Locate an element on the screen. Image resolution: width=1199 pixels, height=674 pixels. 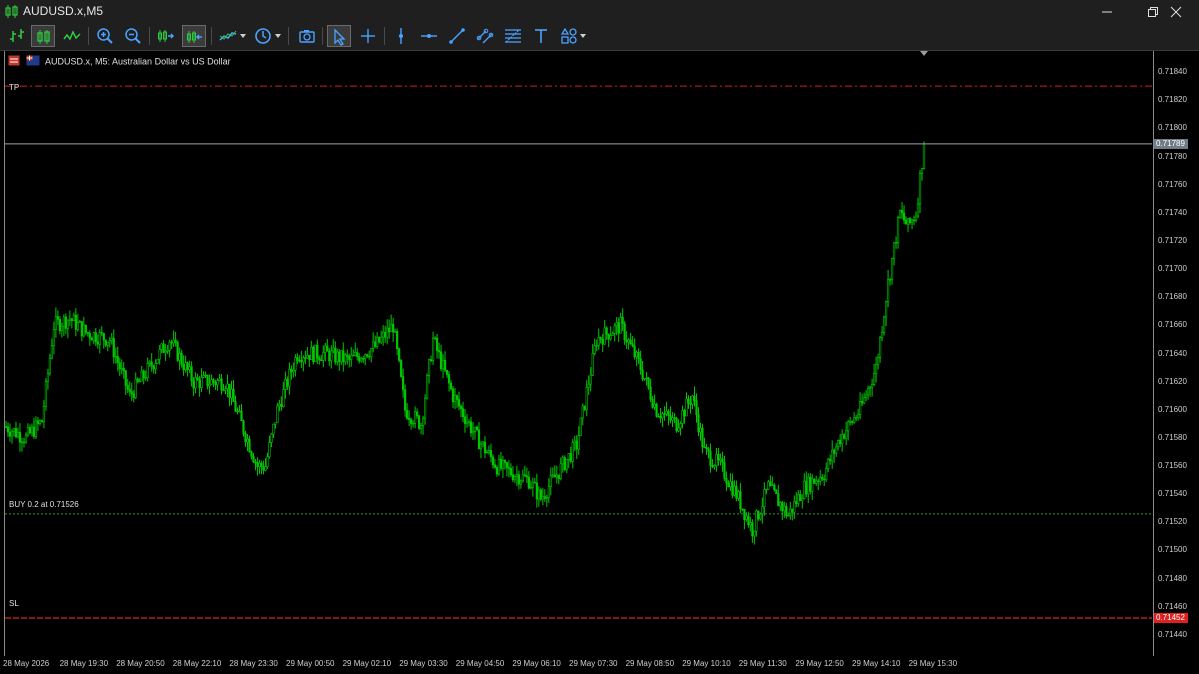
price-axis-label: 0.71660 is located at coordinates (1172, 325).